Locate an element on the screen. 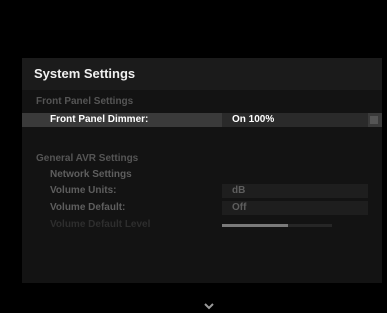  volume-units-label: Volume Units: is located at coordinates (83, 190).